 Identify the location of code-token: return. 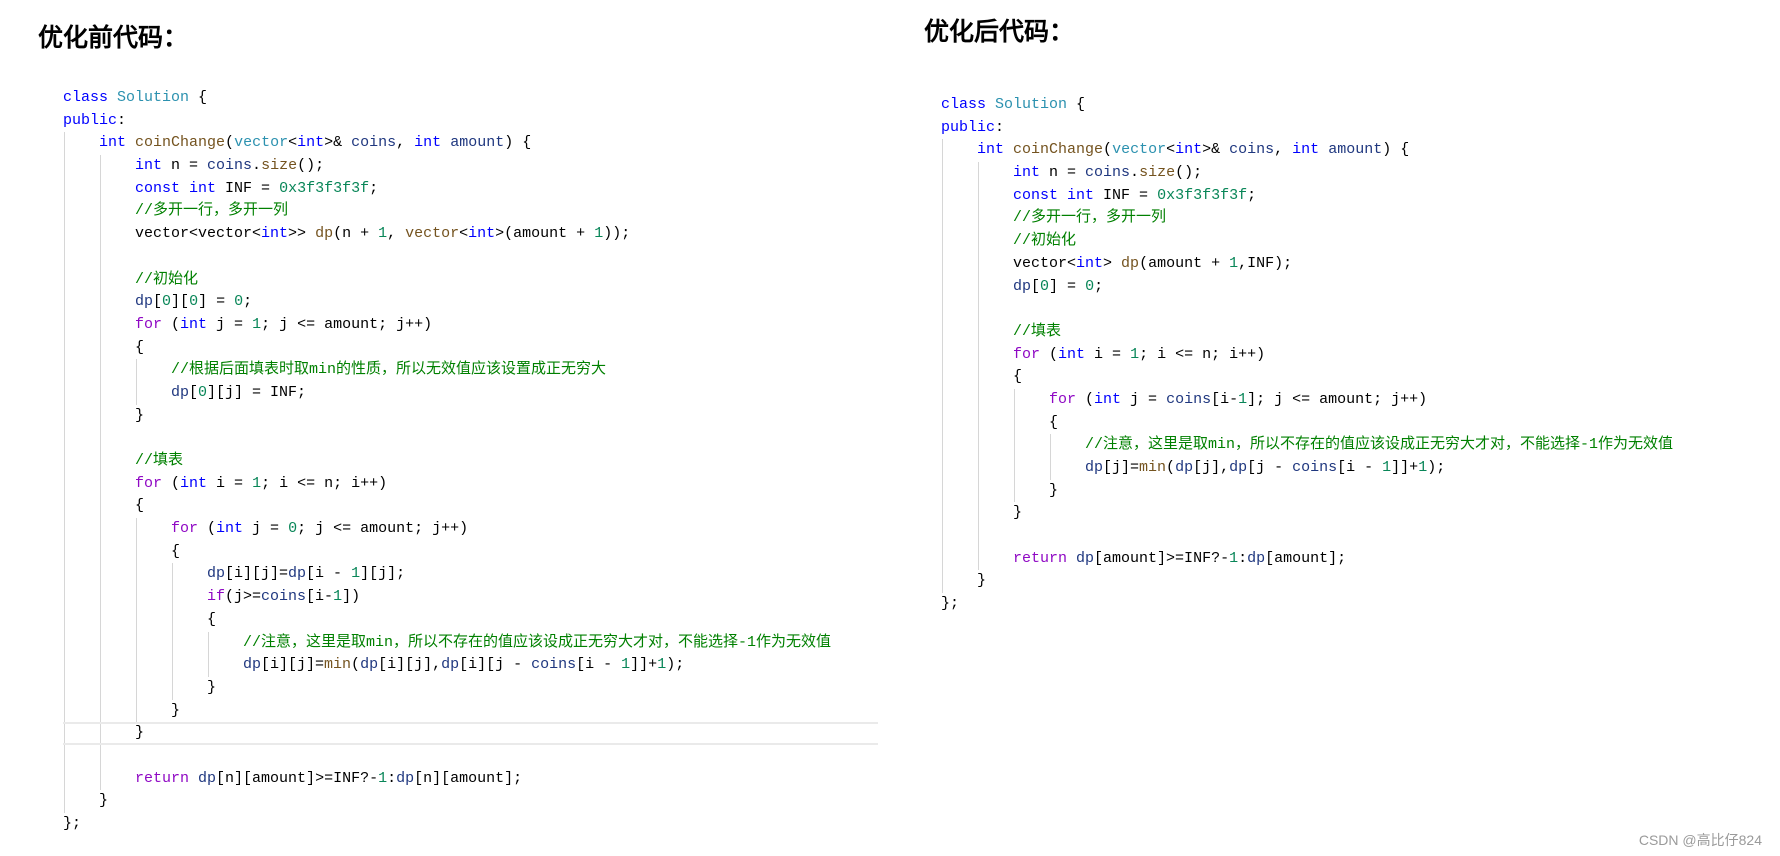
(1040, 558).